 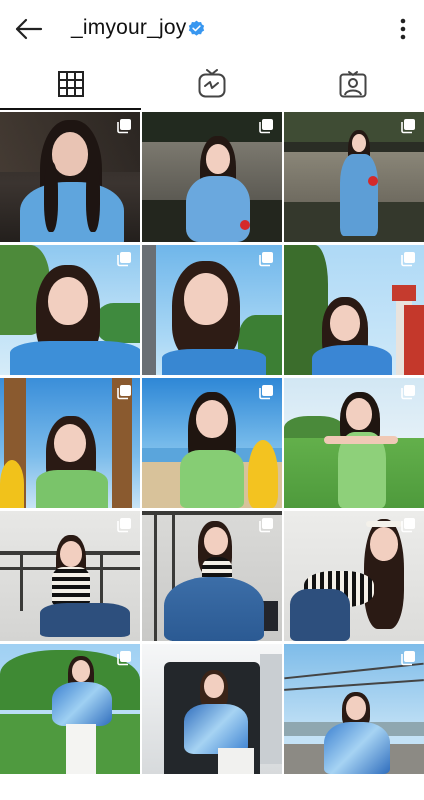 I want to click on profile-tabs, so click(x=212, y=84).